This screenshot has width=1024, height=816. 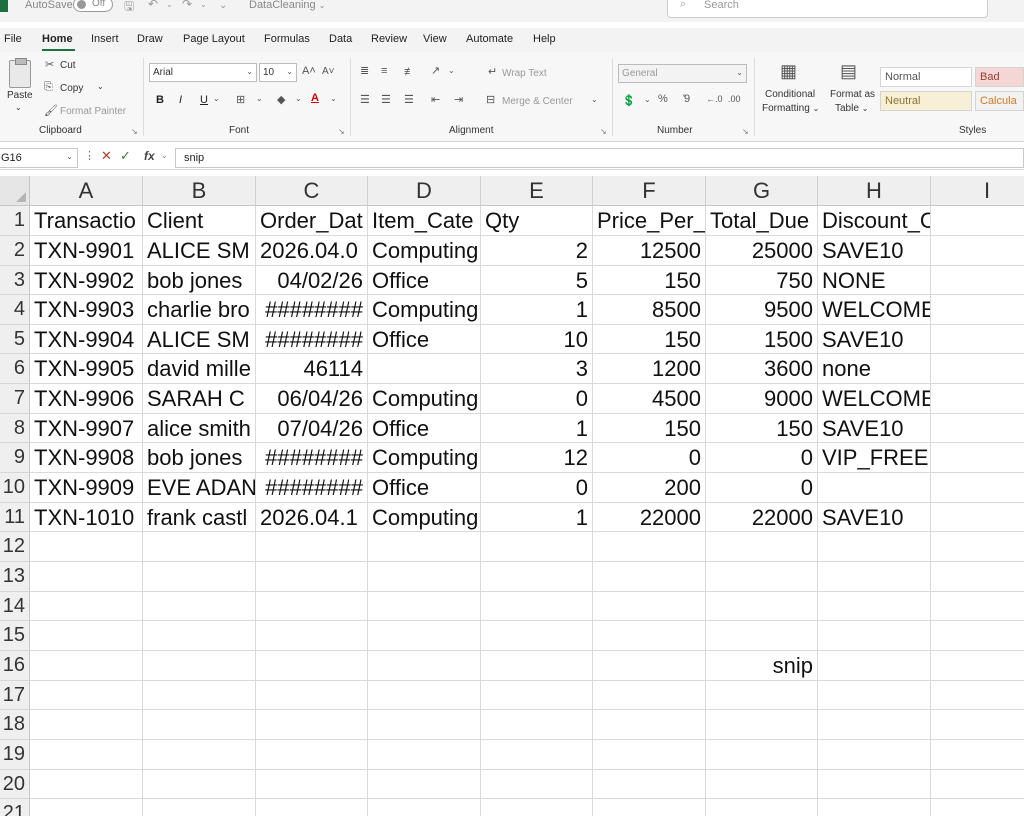 I want to click on cell-e21, so click(x=537, y=807).